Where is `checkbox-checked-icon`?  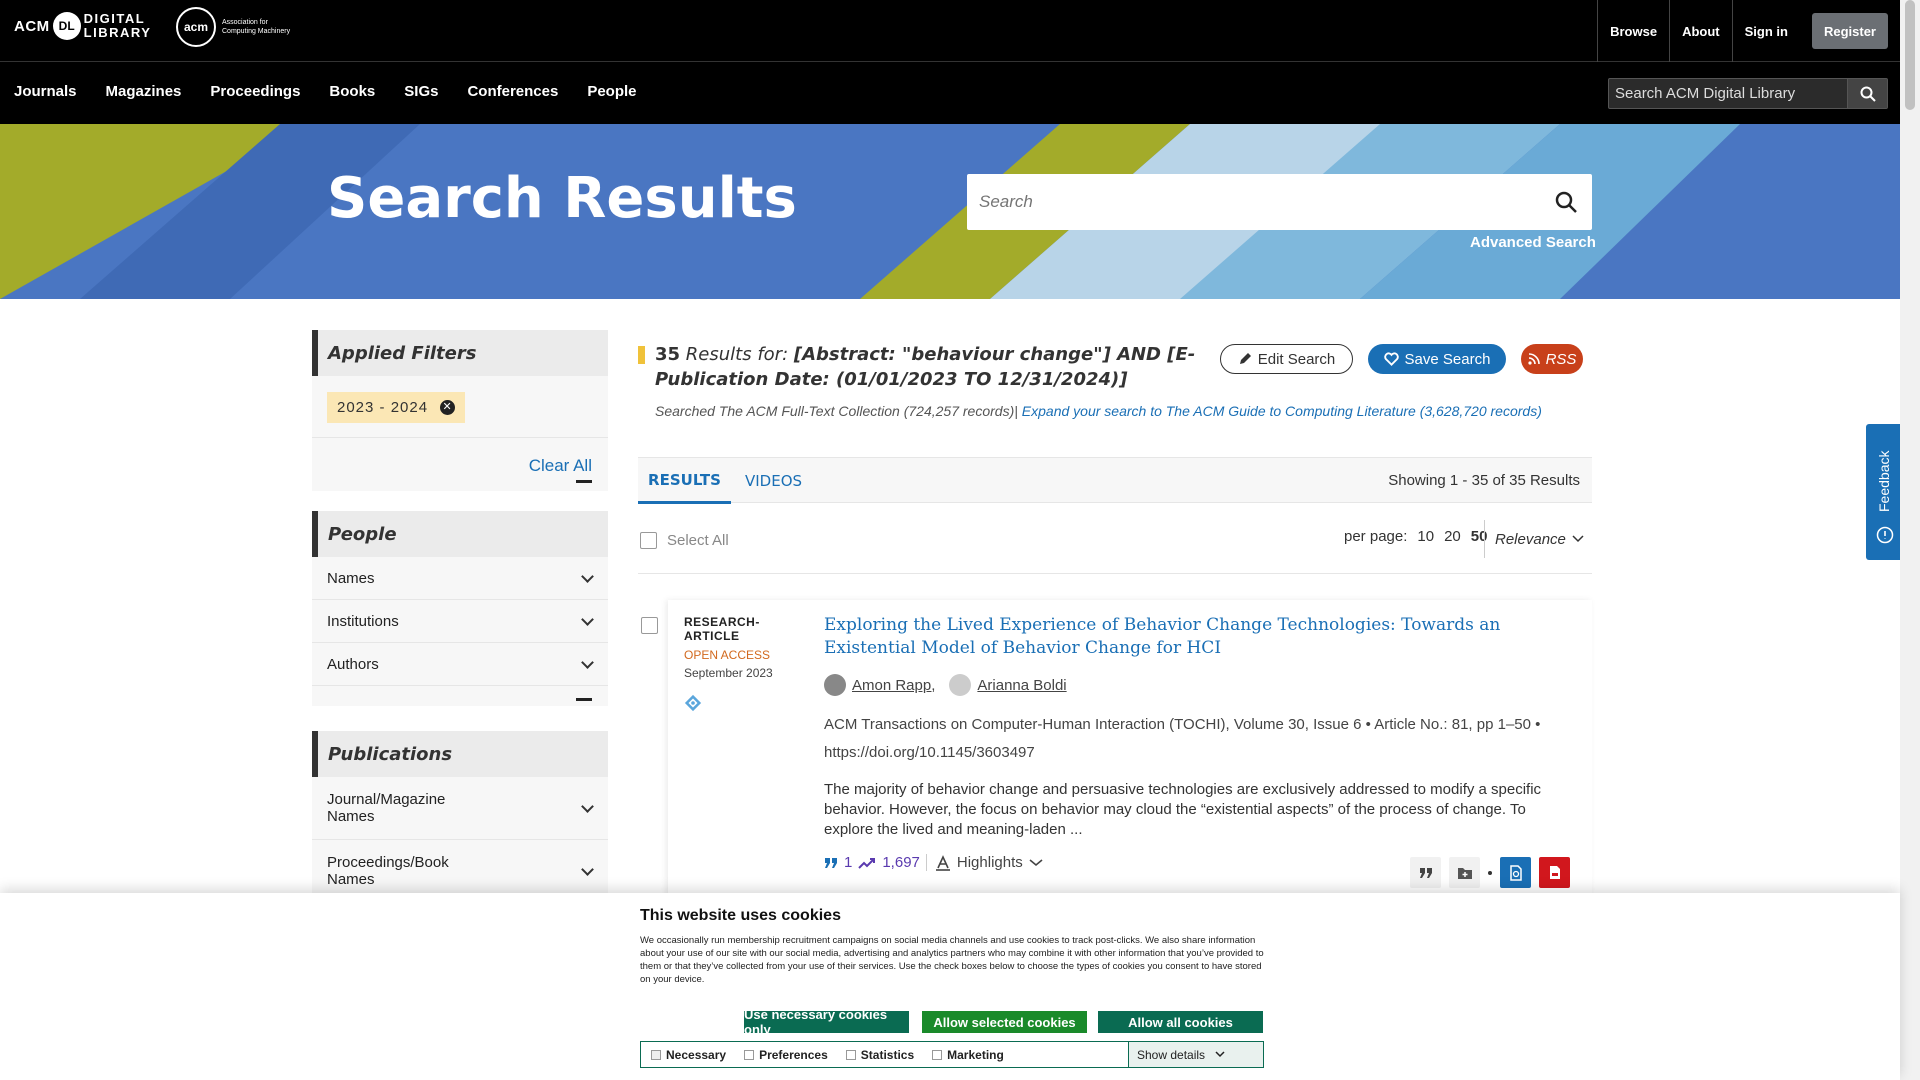 checkbox-checked-icon is located at coordinates (656, 1054).